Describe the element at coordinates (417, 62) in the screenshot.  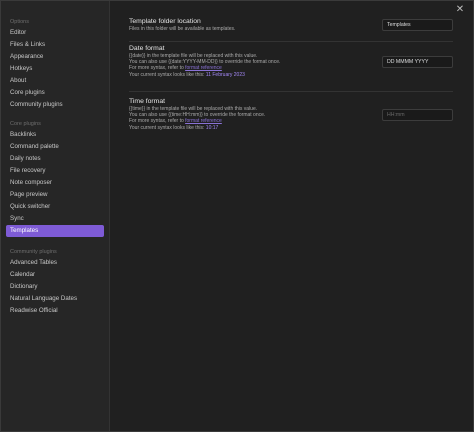
I see `date-format-input` at that location.